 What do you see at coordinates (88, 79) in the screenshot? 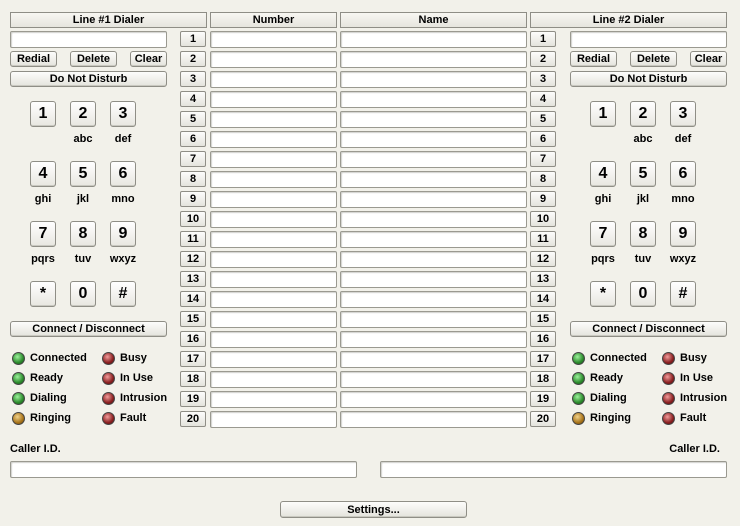
I see `line1-do-not-disturb-button: Do Not Disturb` at bounding box center [88, 79].